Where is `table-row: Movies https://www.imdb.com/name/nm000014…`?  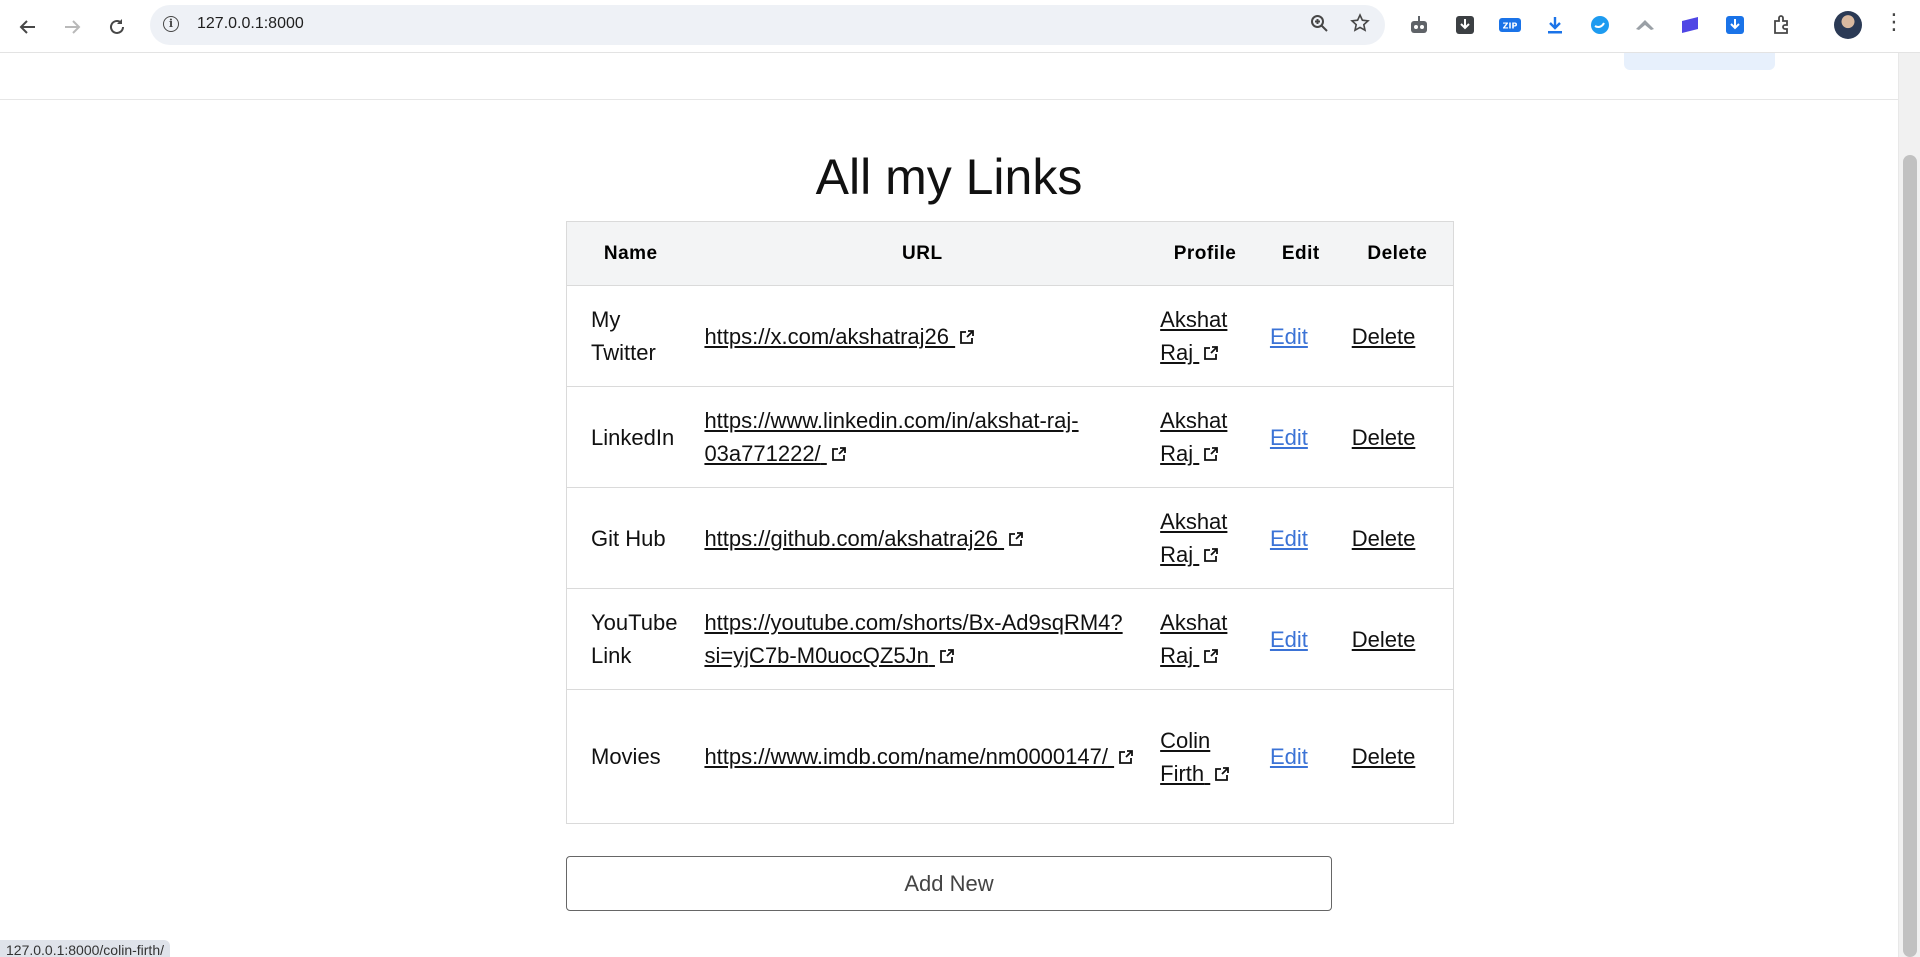 table-row: Movies https://www.imdb.com/name/nm000014… is located at coordinates (1010, 756).